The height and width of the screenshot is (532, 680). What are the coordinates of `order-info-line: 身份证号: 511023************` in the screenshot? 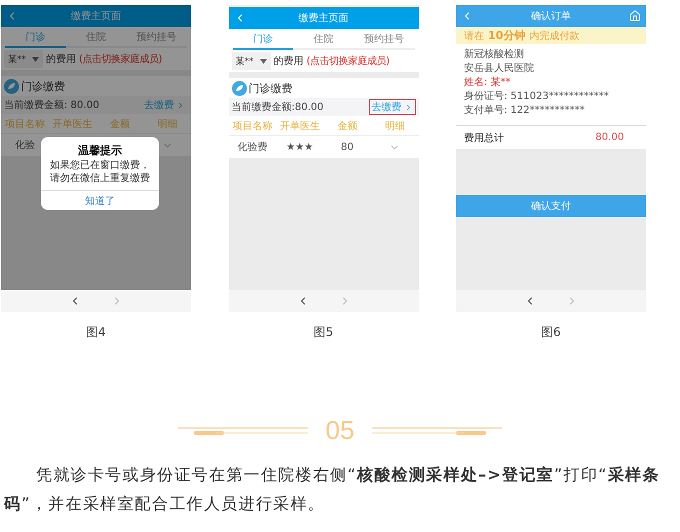 It's located at (537, 96).